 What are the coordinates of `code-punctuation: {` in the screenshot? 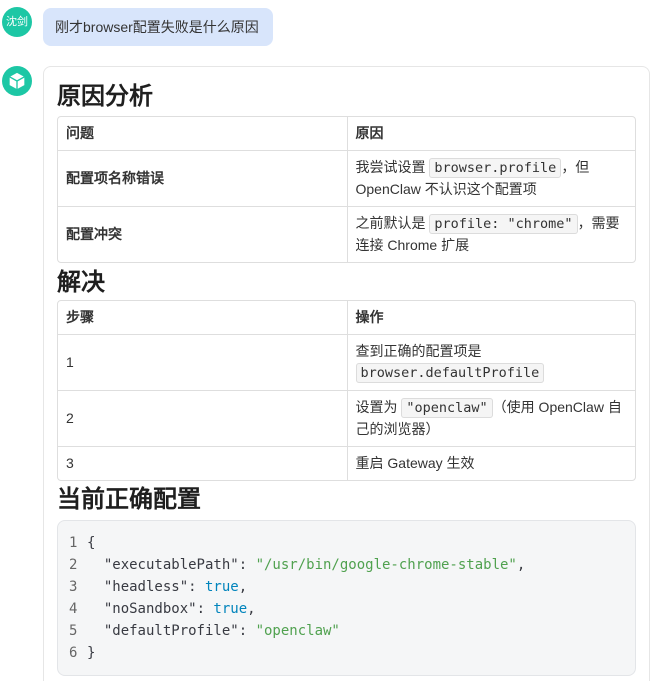 It's located at (91, 543).